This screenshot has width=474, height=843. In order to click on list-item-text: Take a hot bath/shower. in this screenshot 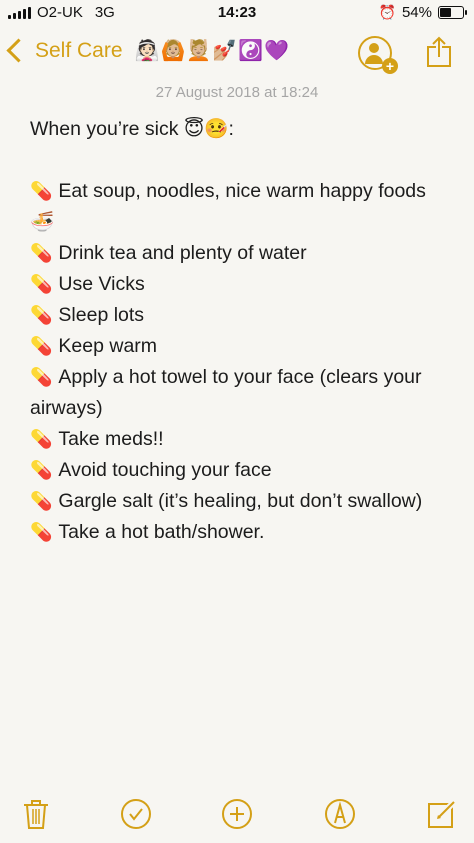, I will do `click(161, 532)`.